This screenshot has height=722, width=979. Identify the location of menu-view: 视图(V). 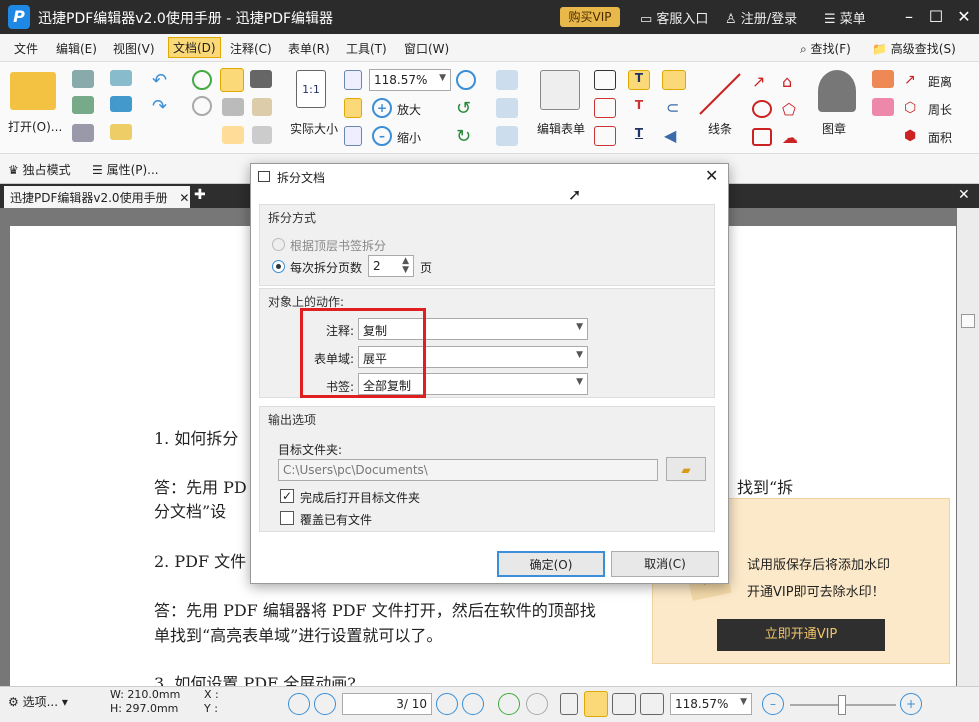
(134, 48).